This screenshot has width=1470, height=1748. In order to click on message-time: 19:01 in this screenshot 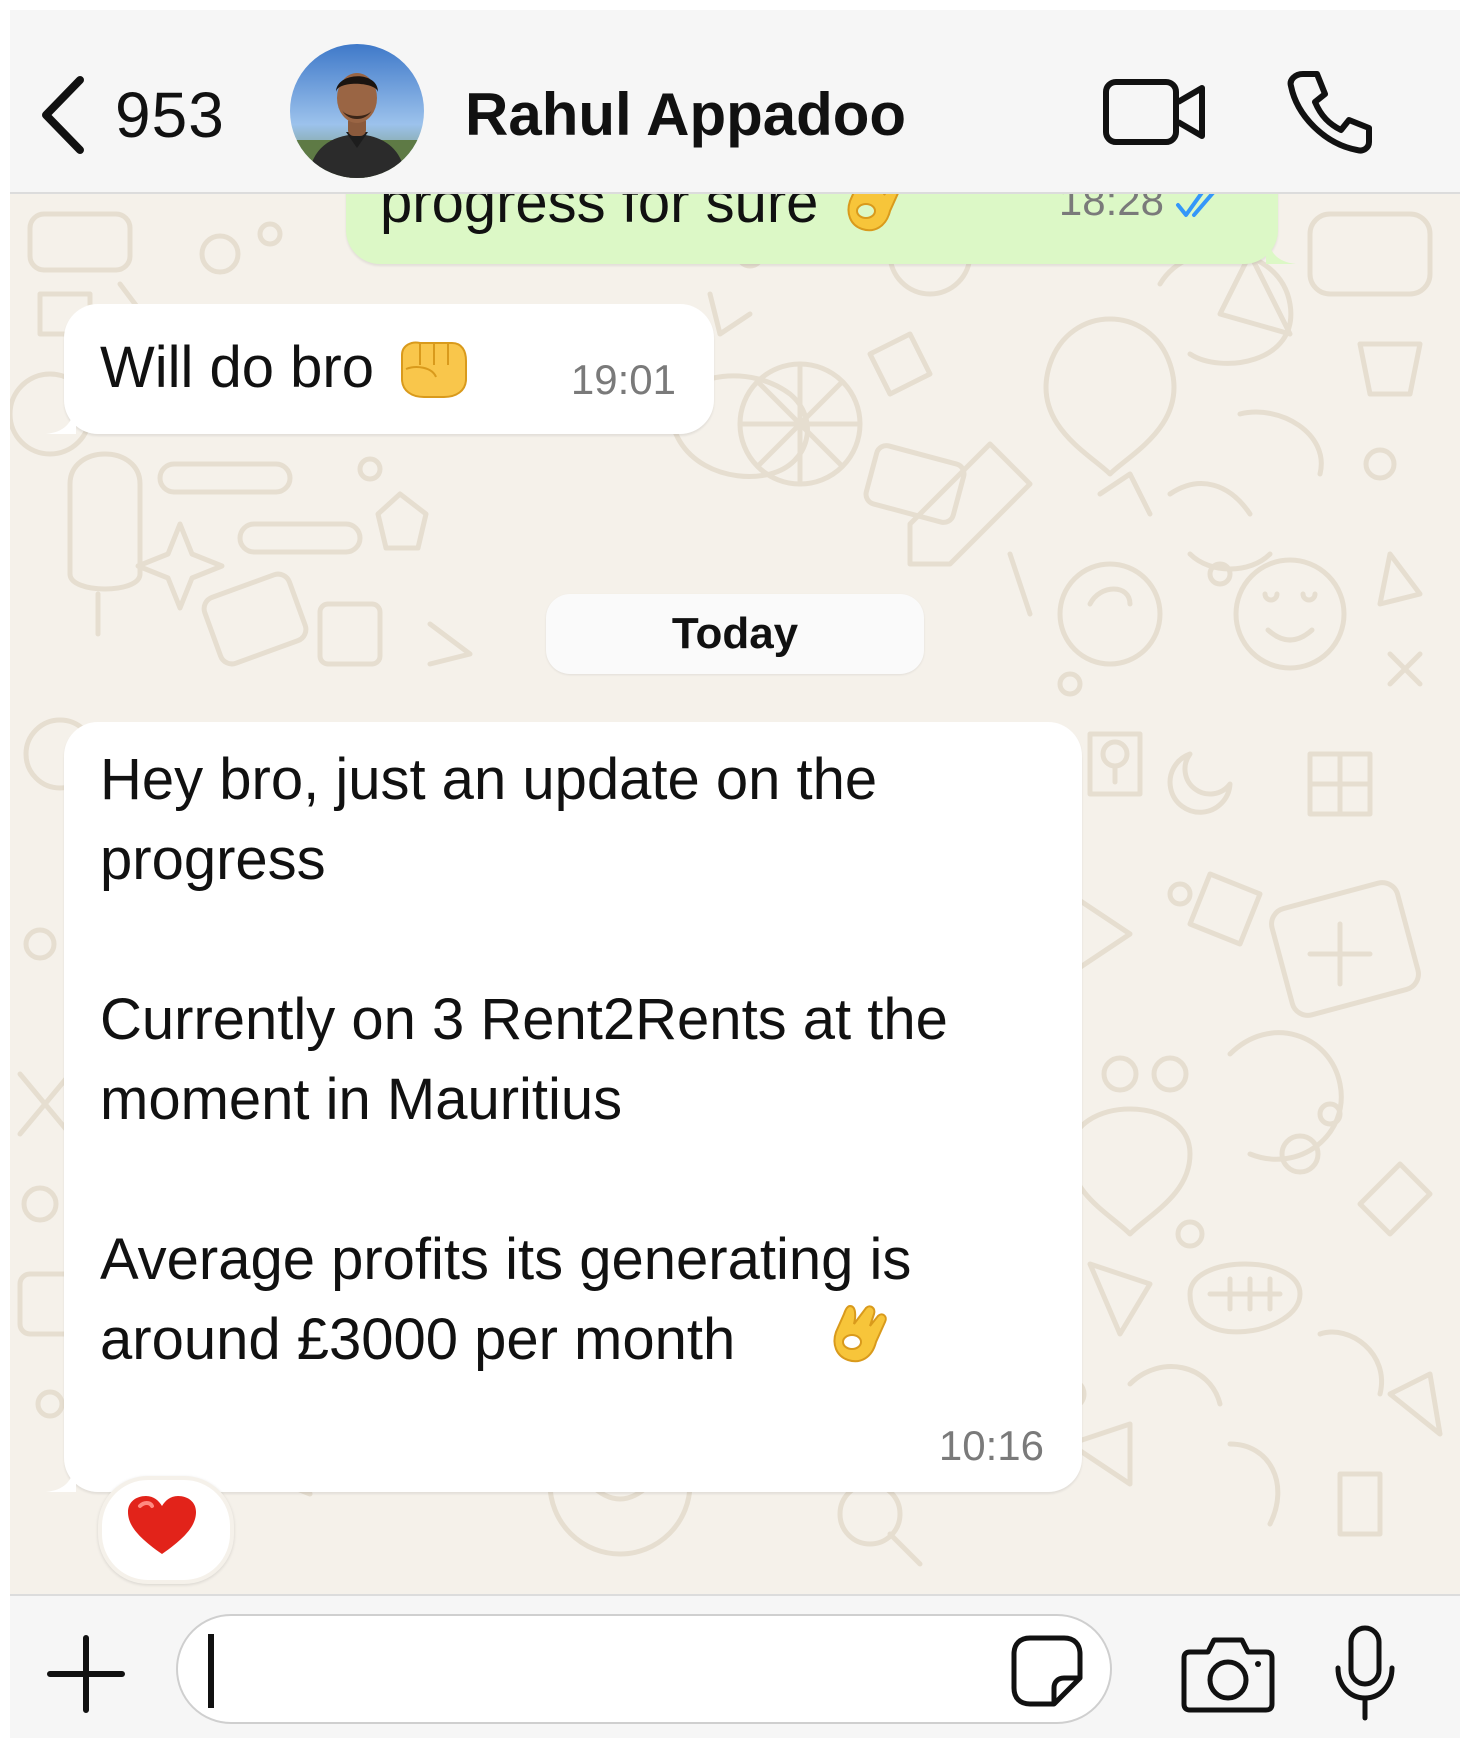, I will do `click(623, 379)`.